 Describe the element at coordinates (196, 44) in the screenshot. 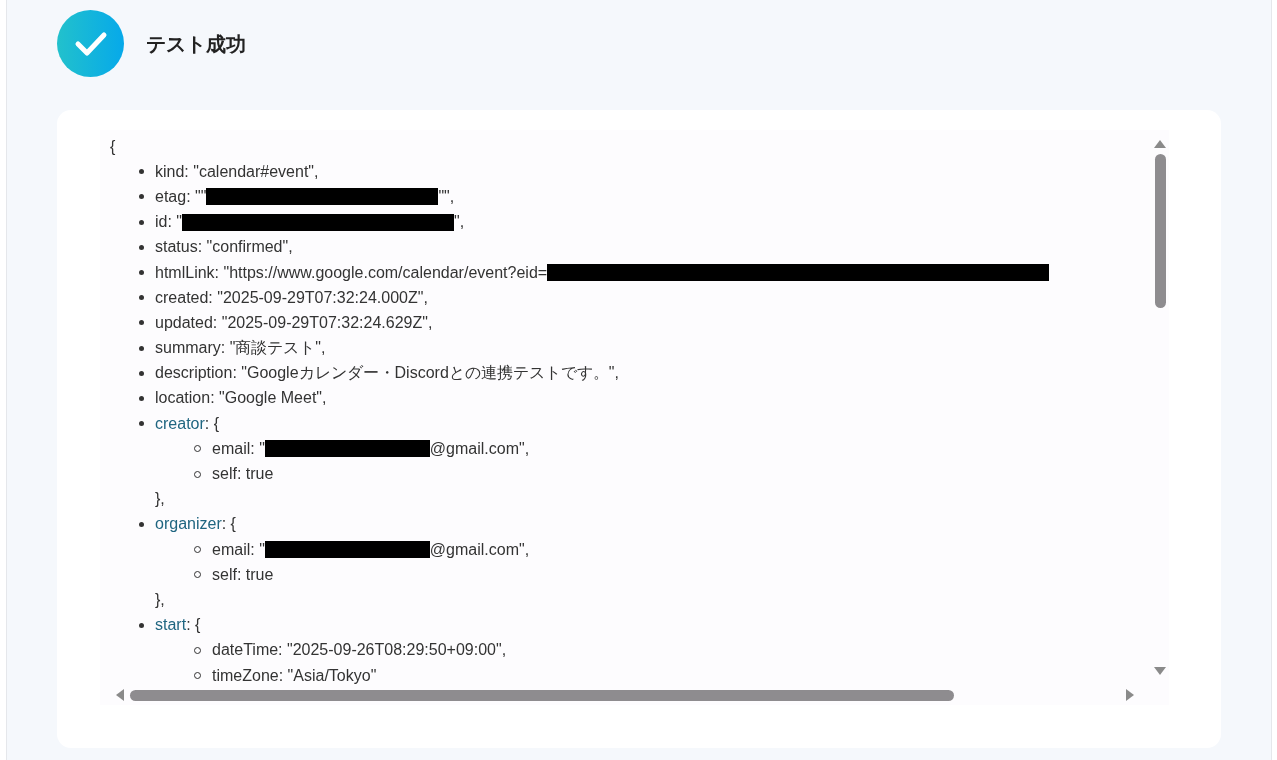

I see `status-title: テスト成功` at that location.